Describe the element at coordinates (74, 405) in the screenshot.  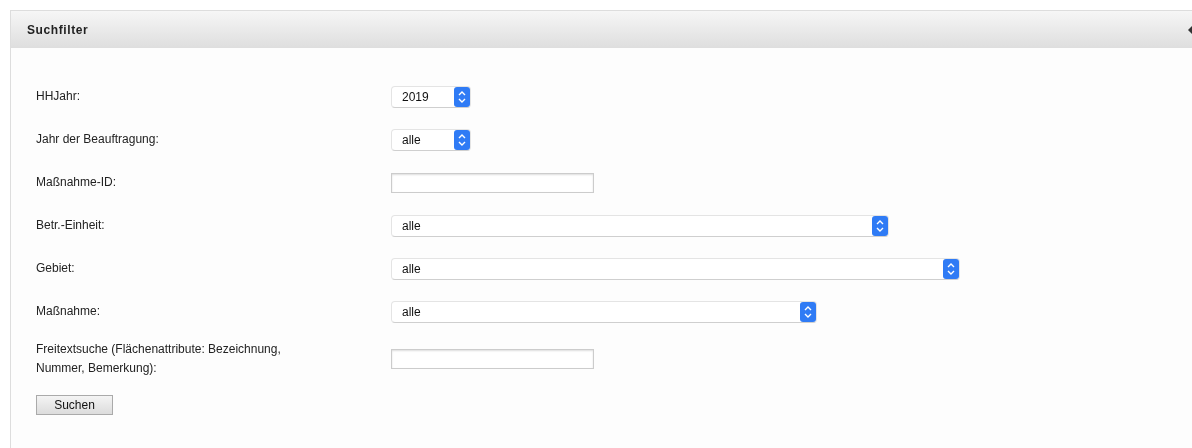
I see `search-button: Suchen` at that location.